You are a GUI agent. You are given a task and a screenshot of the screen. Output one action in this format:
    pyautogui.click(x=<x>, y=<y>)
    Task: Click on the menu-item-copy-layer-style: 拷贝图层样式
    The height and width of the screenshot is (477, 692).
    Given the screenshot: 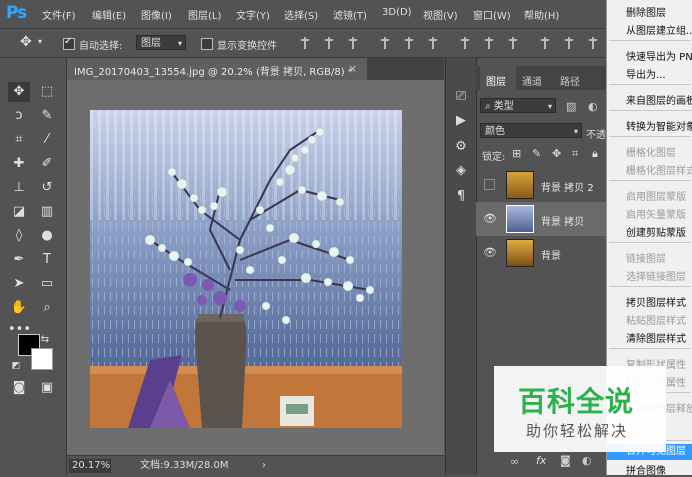 What is the action you would take?
    pyautogui.click(x=656, y=301)
    